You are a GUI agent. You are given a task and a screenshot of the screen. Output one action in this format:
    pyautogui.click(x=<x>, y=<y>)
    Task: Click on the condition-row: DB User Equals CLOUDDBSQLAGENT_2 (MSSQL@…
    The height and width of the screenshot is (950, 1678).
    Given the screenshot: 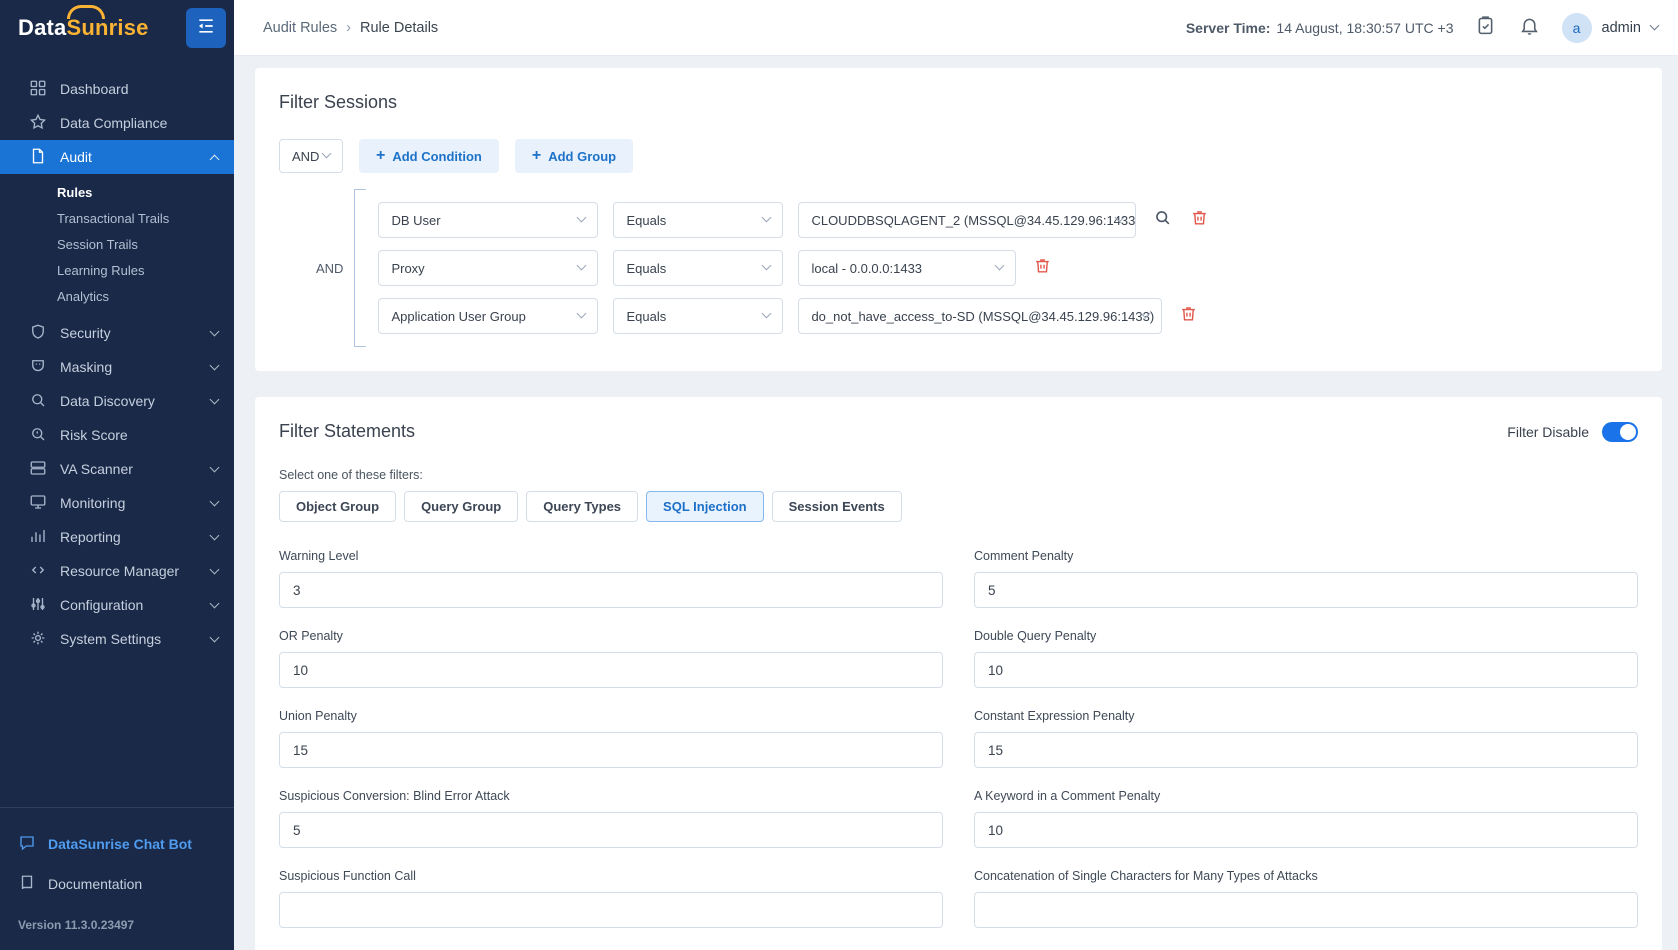 What is the action you would take?
    pyautogui.click(x=794, y=220)
    